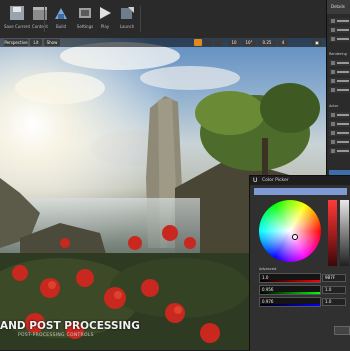  What do you see at coordinates (218, 42) in the screenshot?
I see `scale-mode-button` at bounding box center [218, 42].